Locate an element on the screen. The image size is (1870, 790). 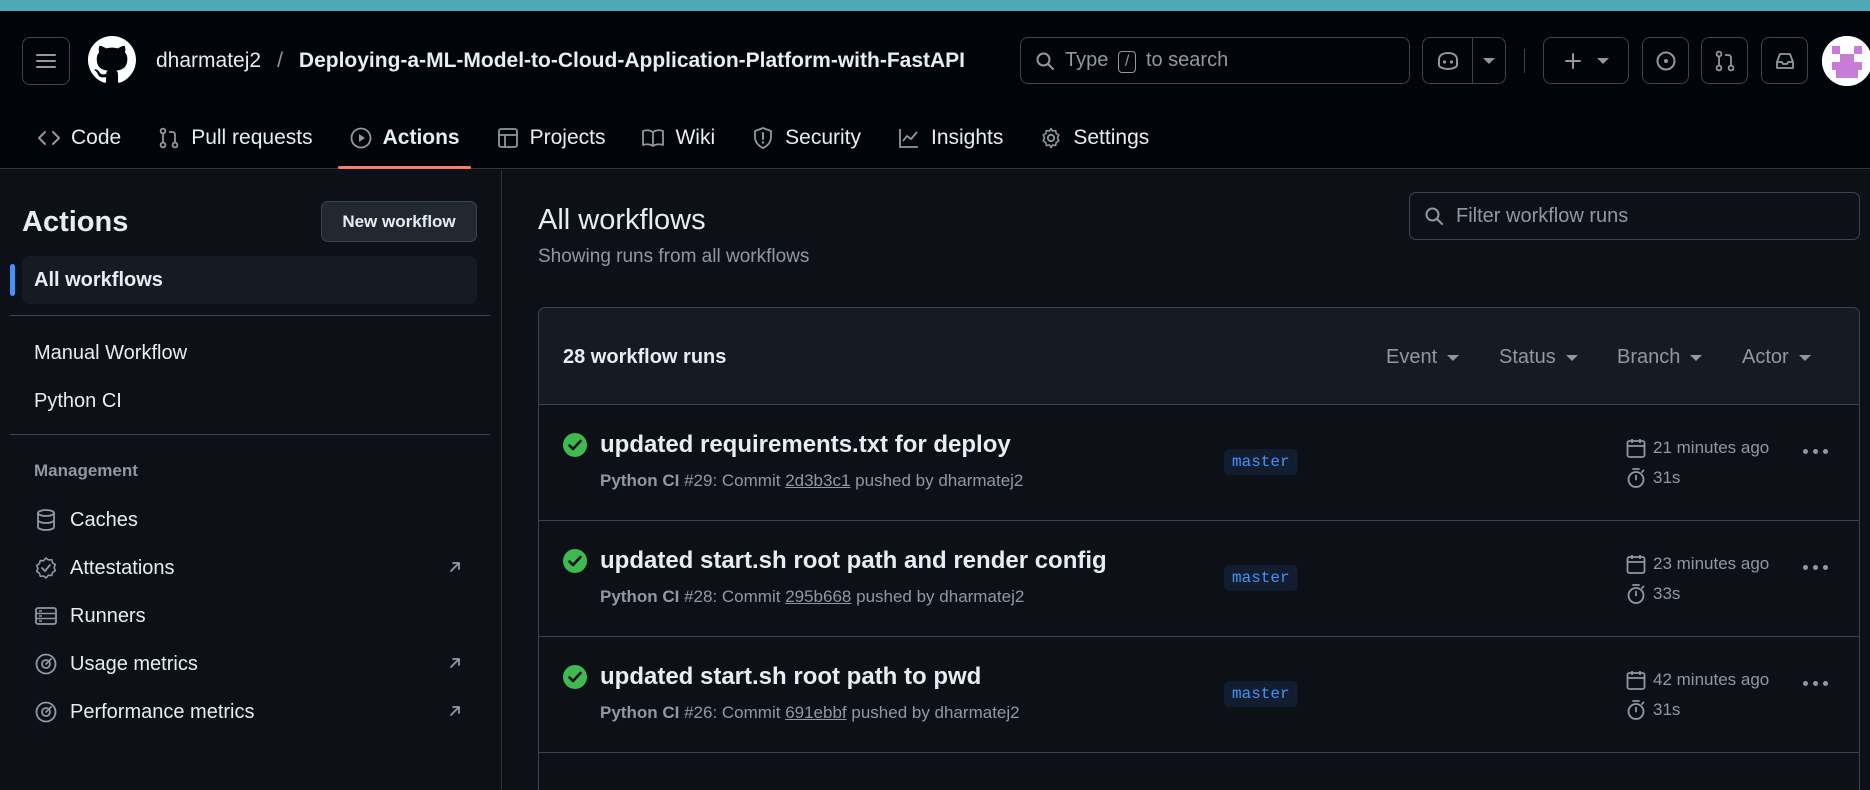
sidebar-item-label: Caches is located at coordinates (104, 519).